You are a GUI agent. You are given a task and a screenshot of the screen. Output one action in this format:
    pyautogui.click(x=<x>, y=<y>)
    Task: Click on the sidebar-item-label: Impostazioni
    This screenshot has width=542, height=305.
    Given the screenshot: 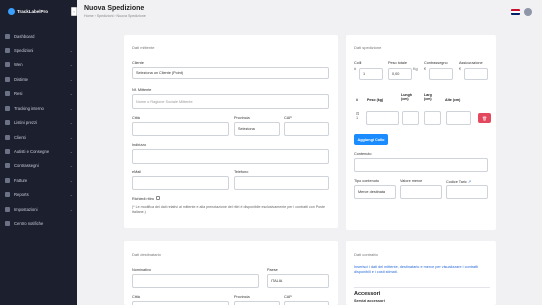 What is the action you would take?
    pyautogui.click(x=26, y=209)
    